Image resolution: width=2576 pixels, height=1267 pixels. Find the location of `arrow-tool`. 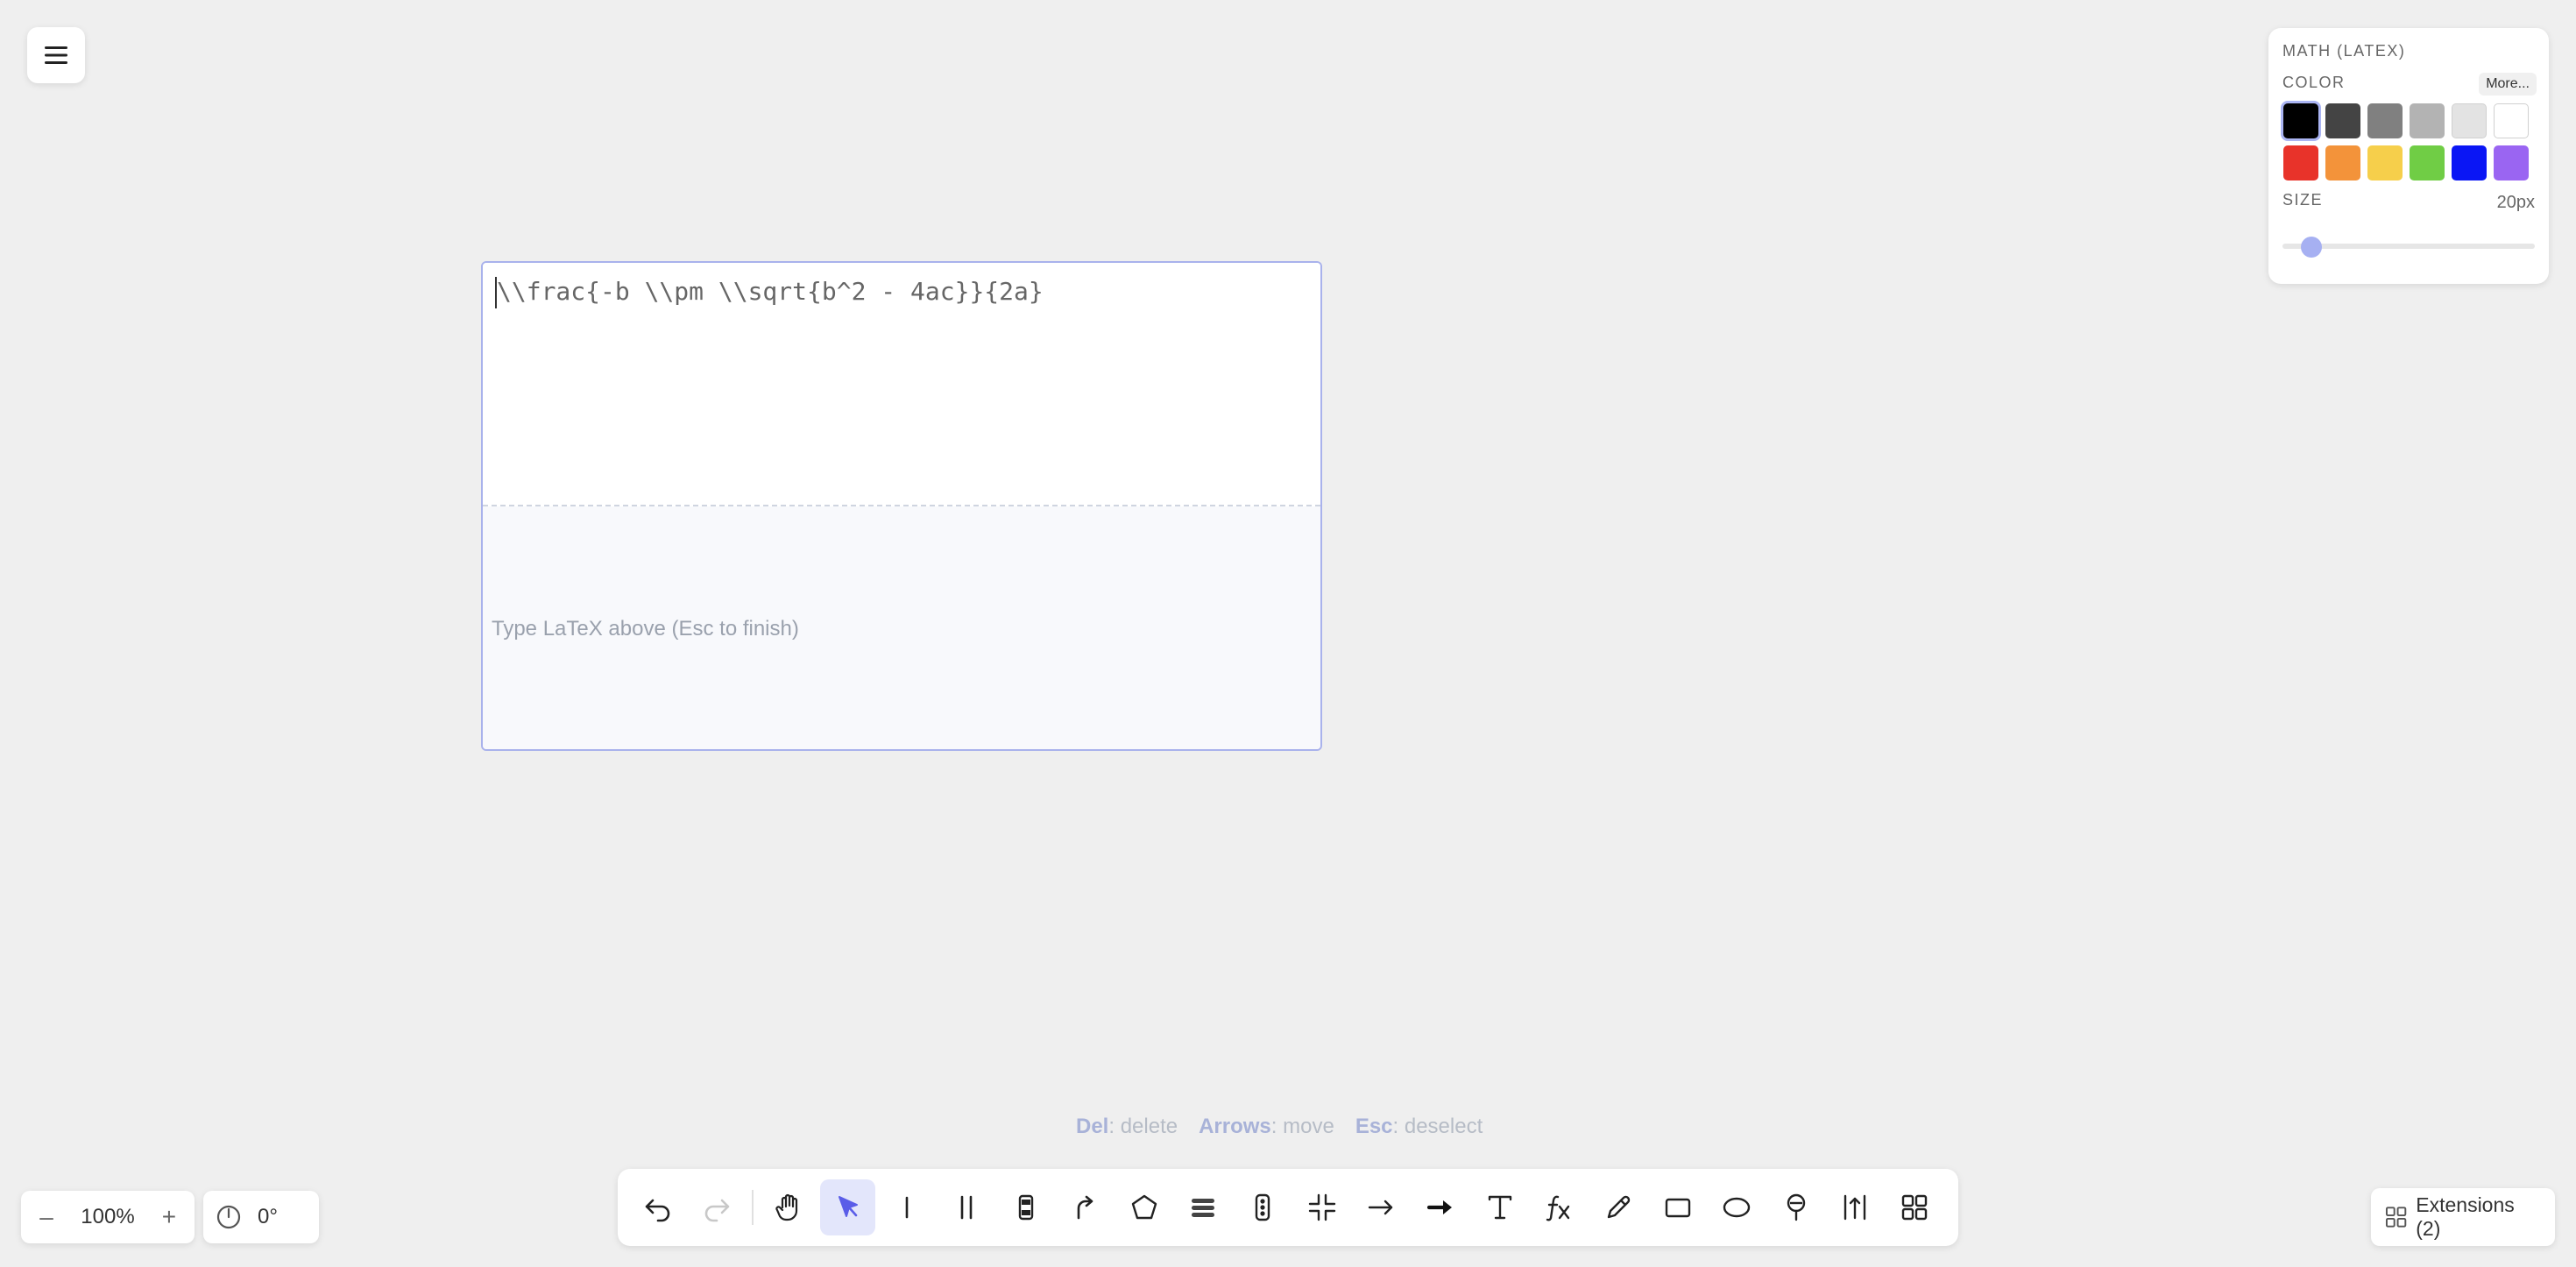

arrow-tool is located at coordinates (1381, 1207).